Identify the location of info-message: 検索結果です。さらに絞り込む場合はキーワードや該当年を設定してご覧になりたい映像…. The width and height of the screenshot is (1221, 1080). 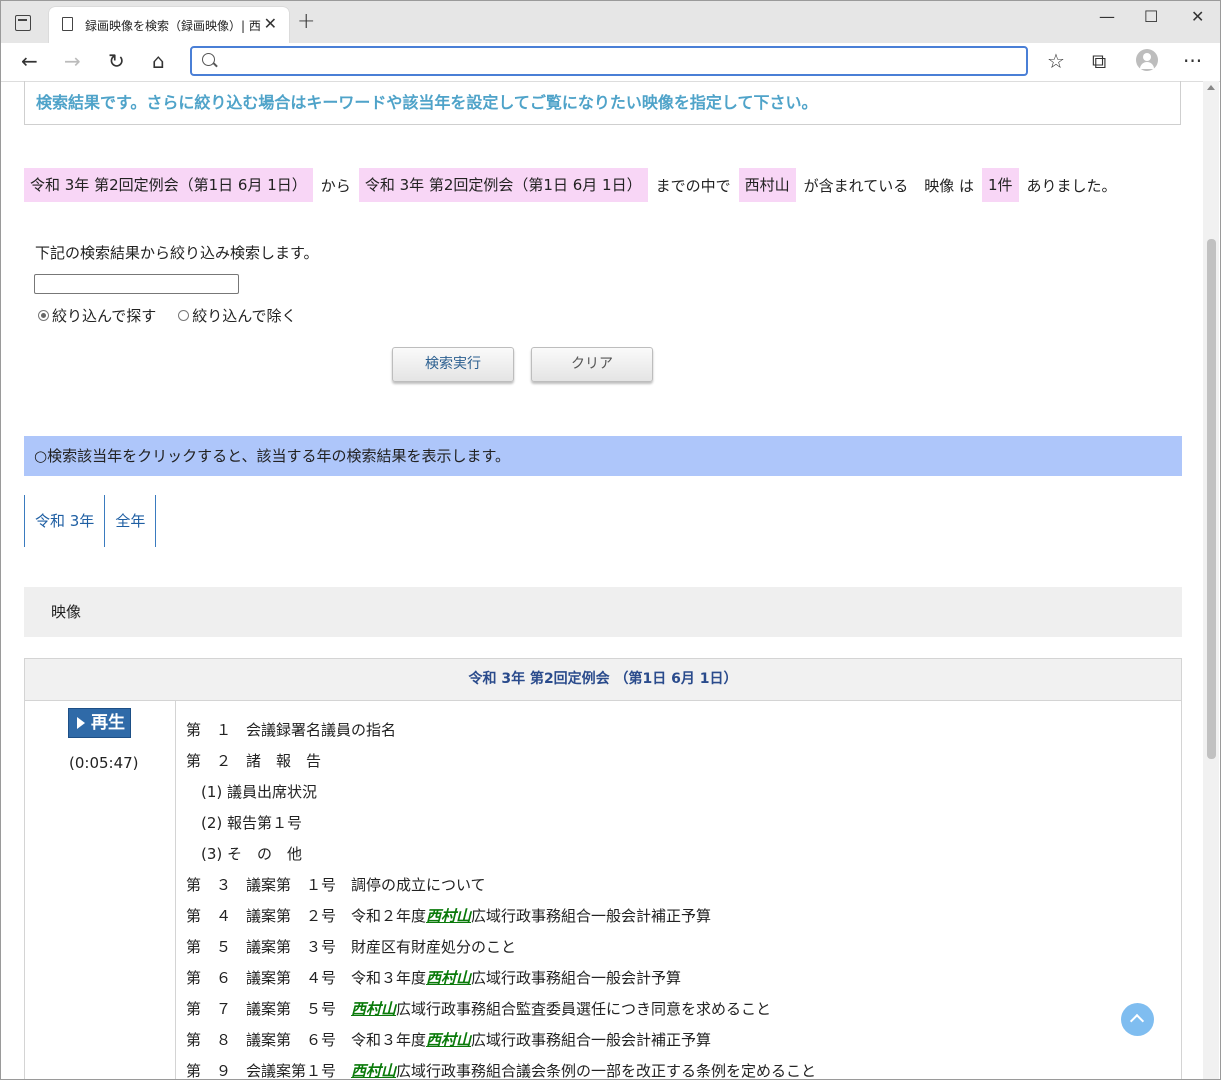
(427, 102).